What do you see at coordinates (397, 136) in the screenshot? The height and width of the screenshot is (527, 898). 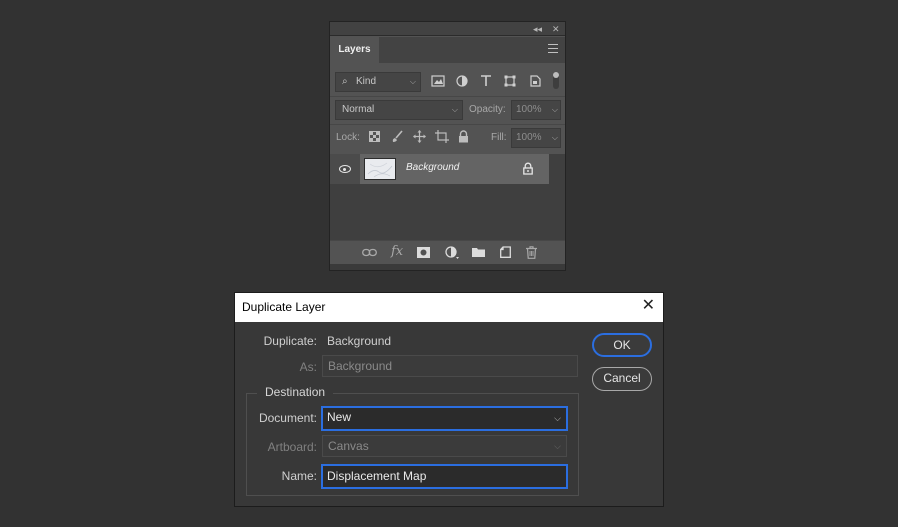 I see `lock-image-pixels-icon` at bounding box center [397, 136].